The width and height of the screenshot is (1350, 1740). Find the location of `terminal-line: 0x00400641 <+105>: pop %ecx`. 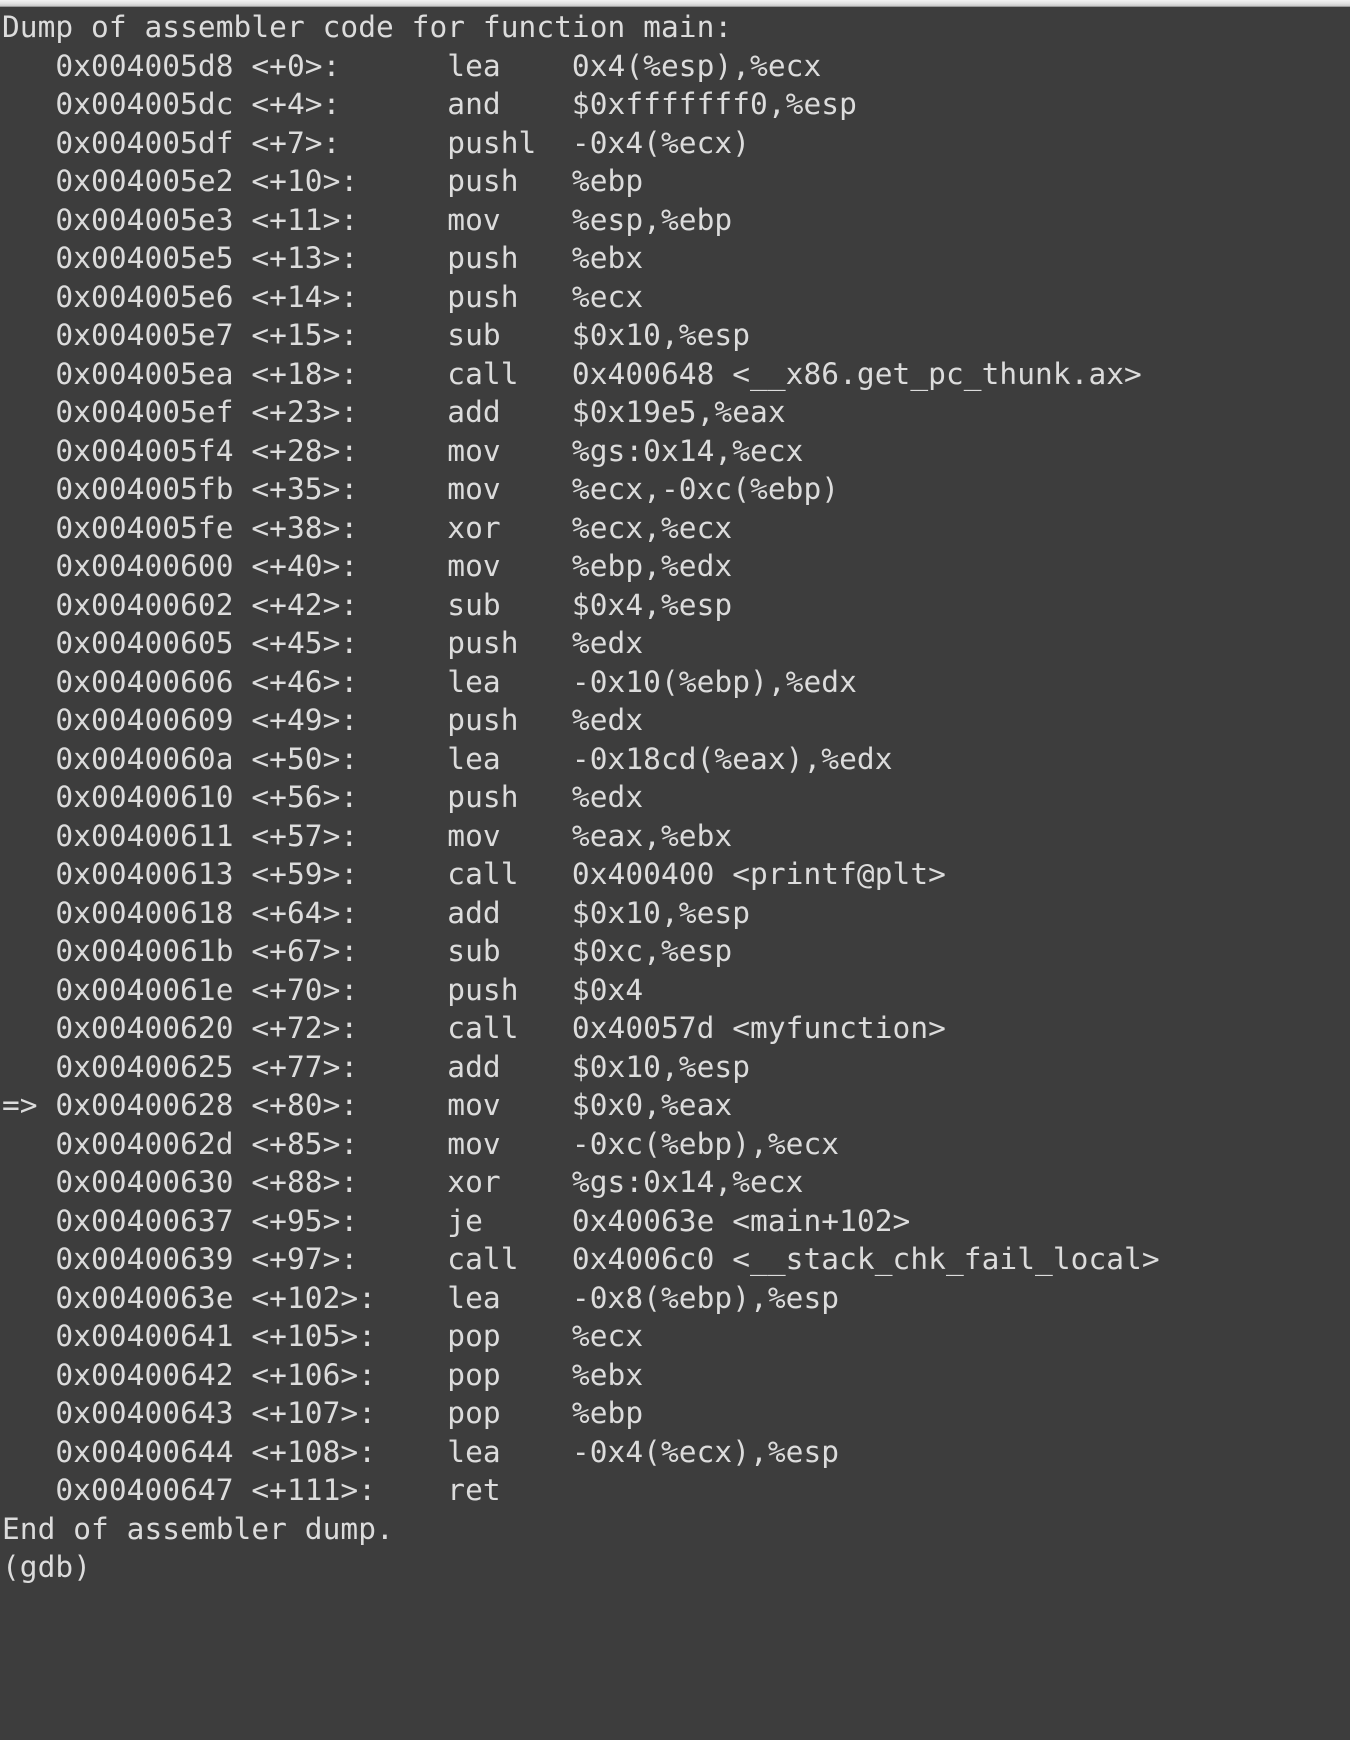

terminal-line: 0x00400641 <+105>: pop %ecx is located at coordinates (323, 1336).